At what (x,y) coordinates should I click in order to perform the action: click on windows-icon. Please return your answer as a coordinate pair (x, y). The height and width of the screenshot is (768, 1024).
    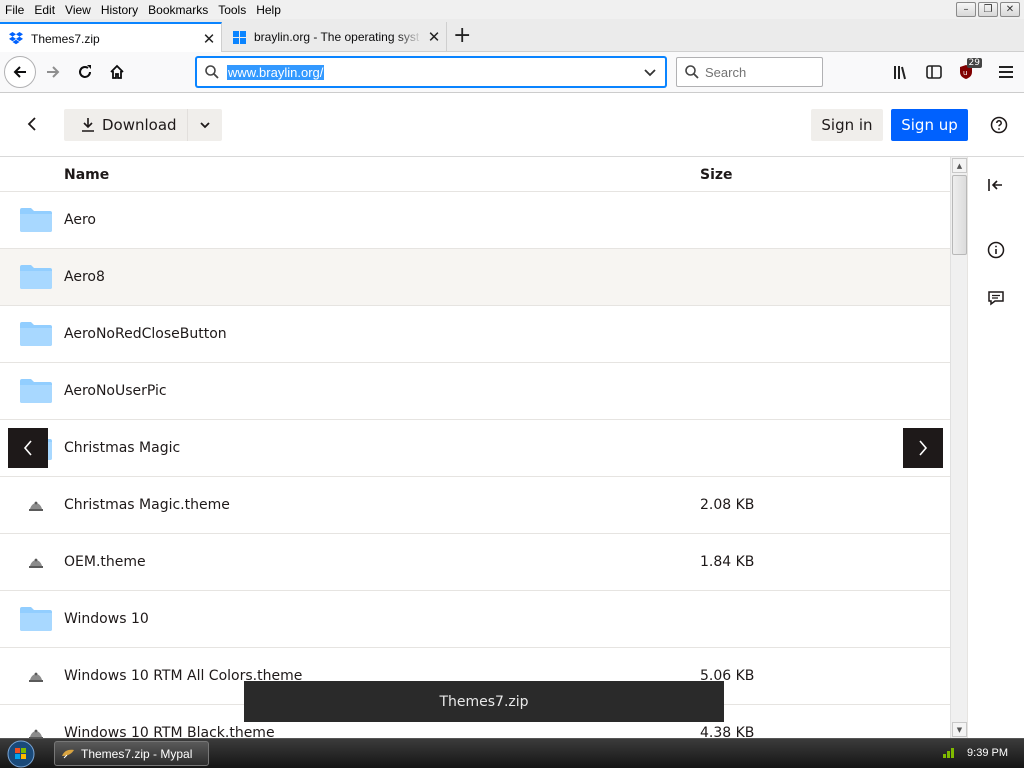
    Looking at the image, I should click on (239, 37).